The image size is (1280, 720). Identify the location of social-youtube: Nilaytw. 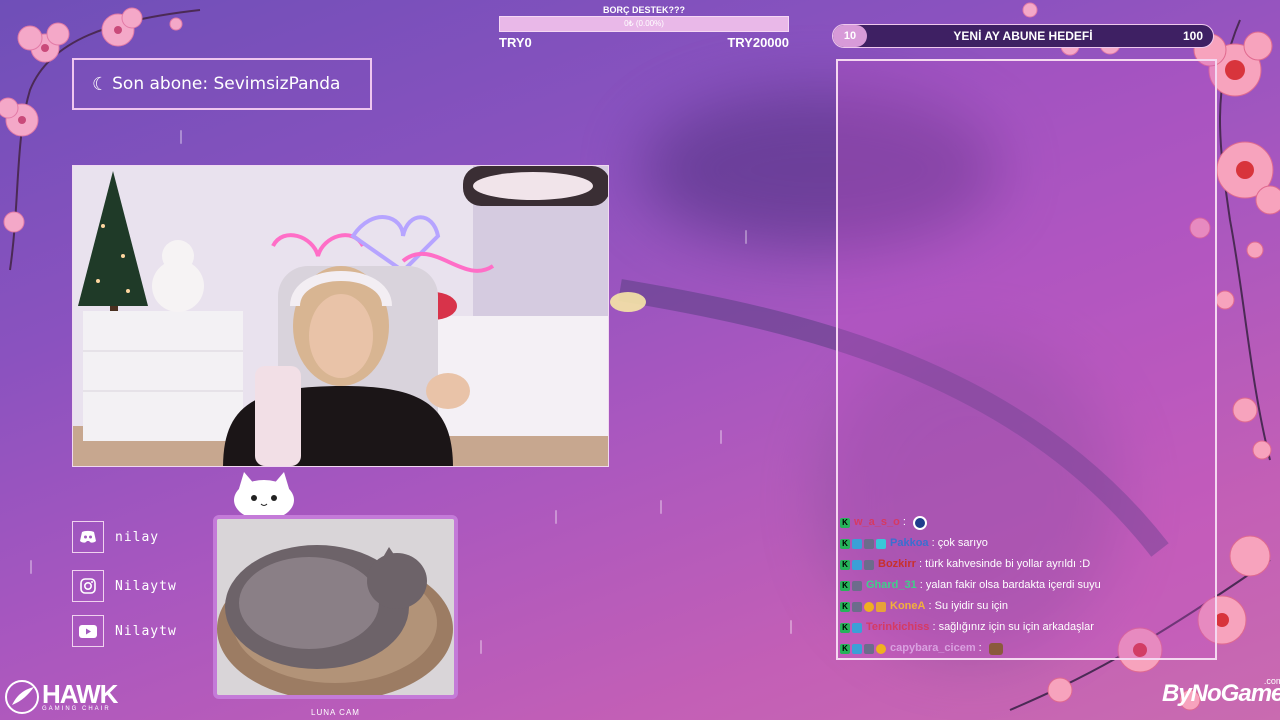
(124, 631).